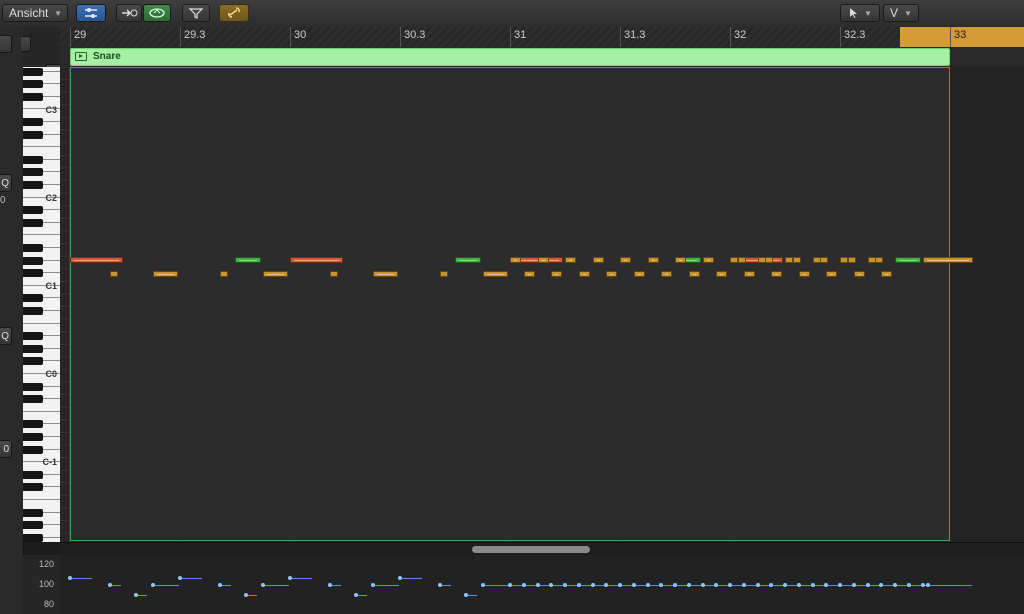  What do you see at coordinates (6, 183) in the screenshot?
I see `quantize-button: Q` at bounding box center [6, 183].